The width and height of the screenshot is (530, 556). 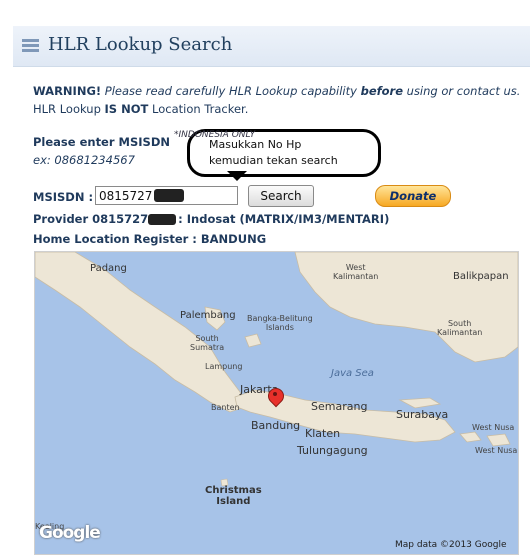 What do you see at coordinates (237, 176) in the screenshot?
I see `annotation-bubble-tail` at bounding box center [237, 176].